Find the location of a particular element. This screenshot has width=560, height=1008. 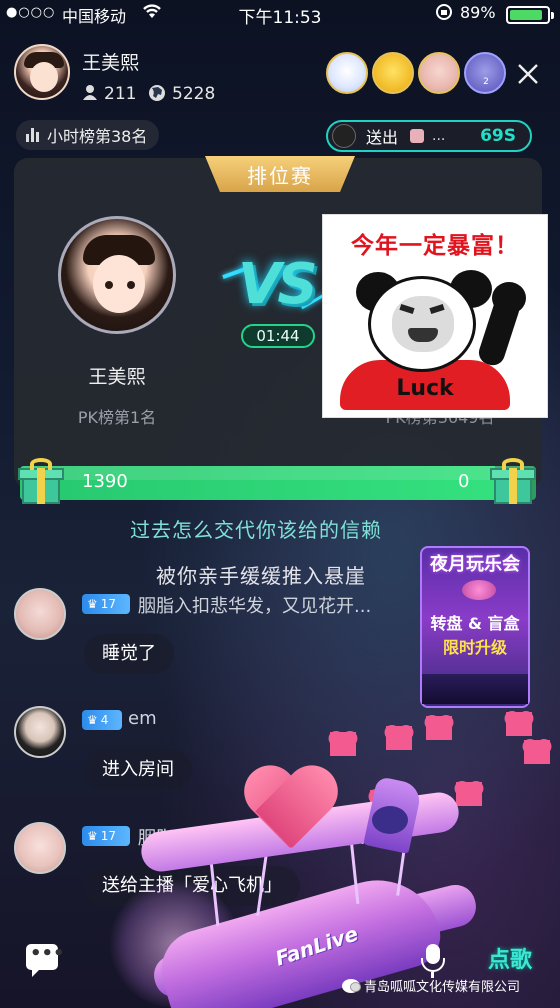

planet-icon is located at coordinates (479, 590).